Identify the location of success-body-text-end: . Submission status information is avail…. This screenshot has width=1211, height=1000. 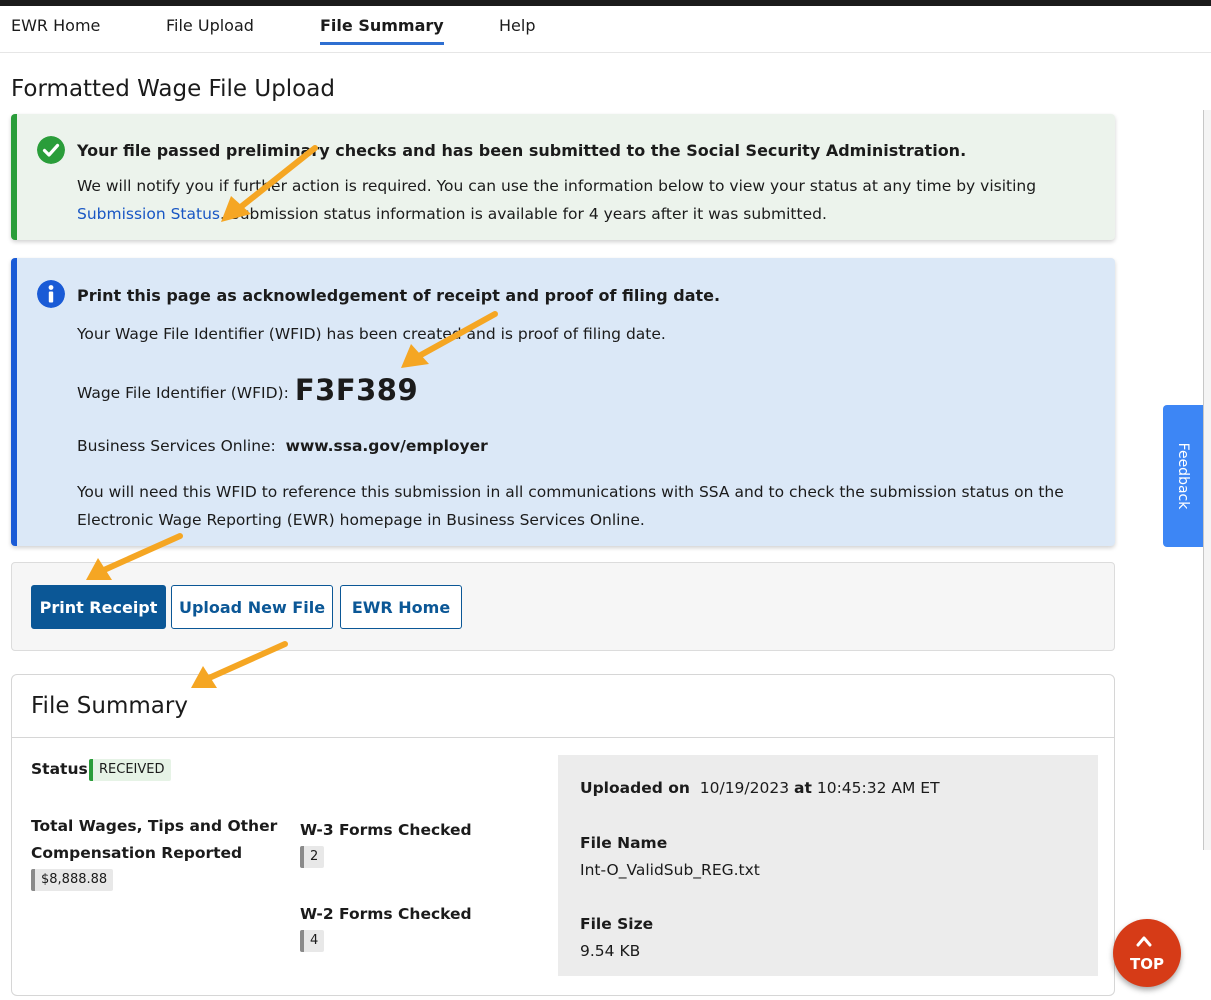
(523, 214).